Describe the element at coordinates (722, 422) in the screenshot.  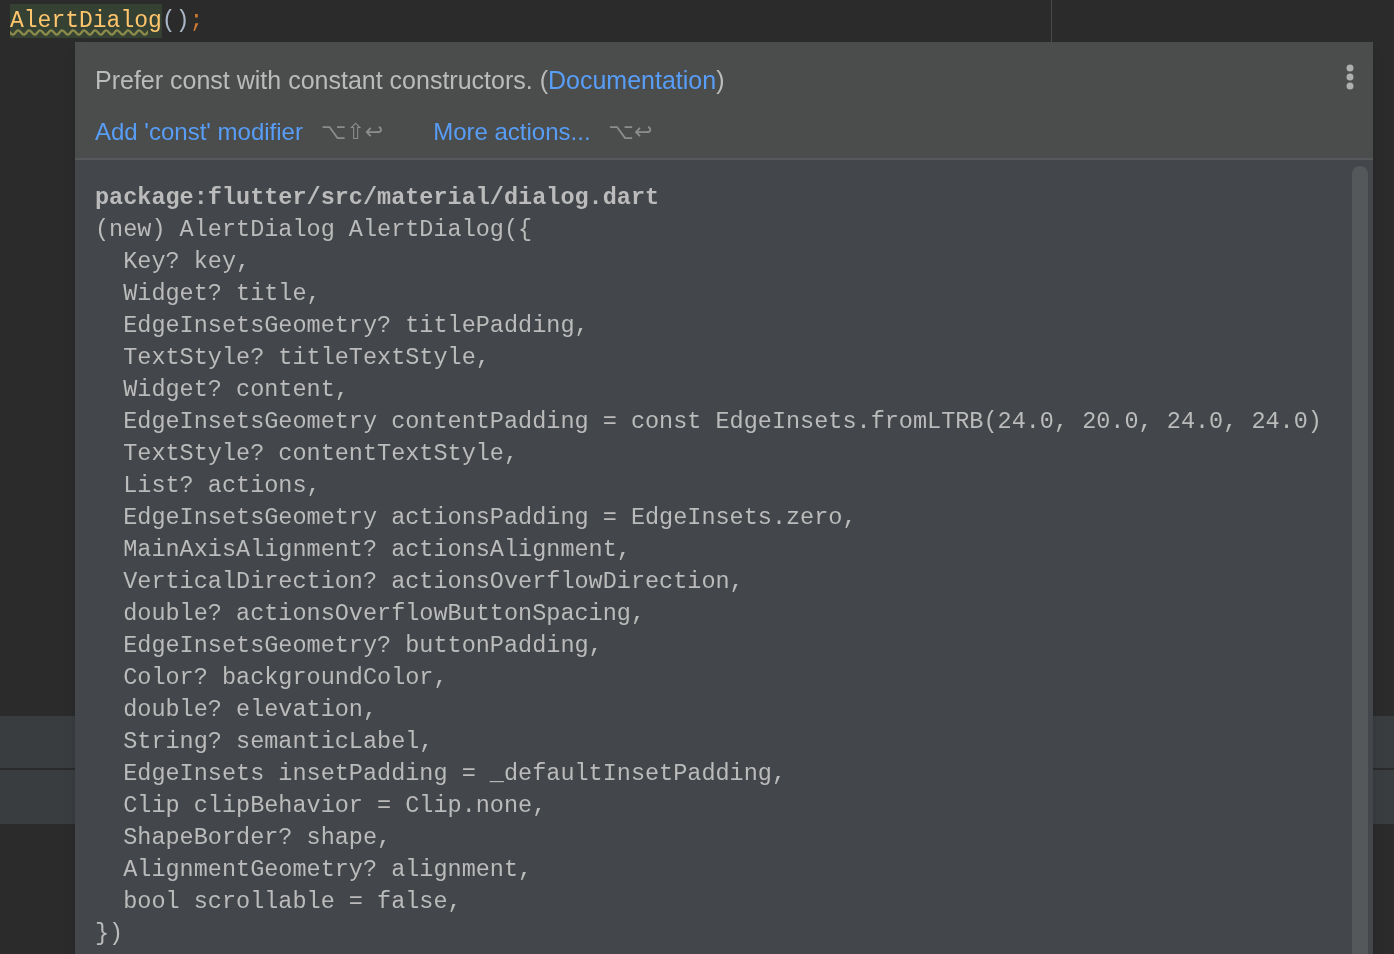
I see `signature-line: EdgeInsetsGeometry contentPadding = const EdgeInsets.fromLTRB(24.0, 20.0, 24.0, 24.0)` at that location.